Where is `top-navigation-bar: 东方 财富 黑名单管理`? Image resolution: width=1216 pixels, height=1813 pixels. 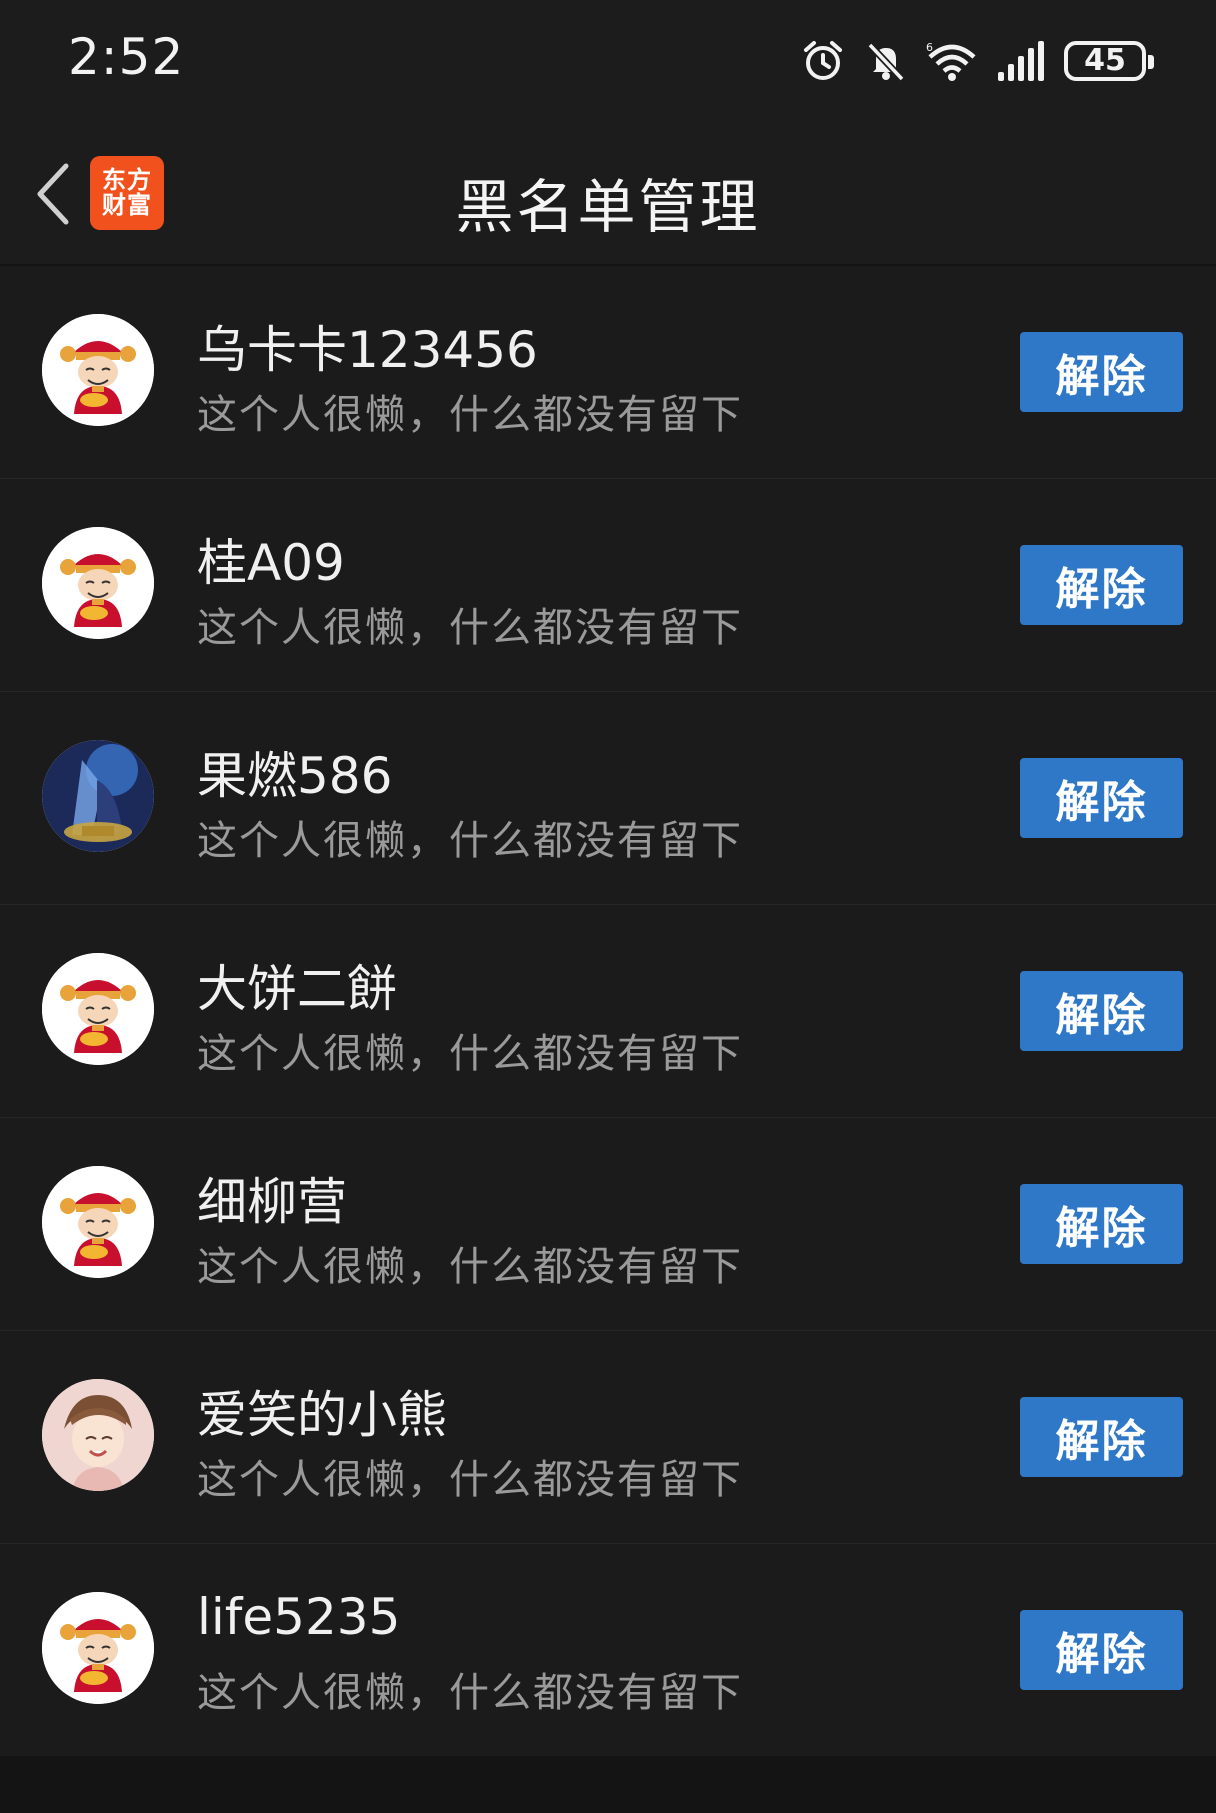
top-navigation-bar: 东方 财富 黑名单管理 is located at coordinates (608, 194).